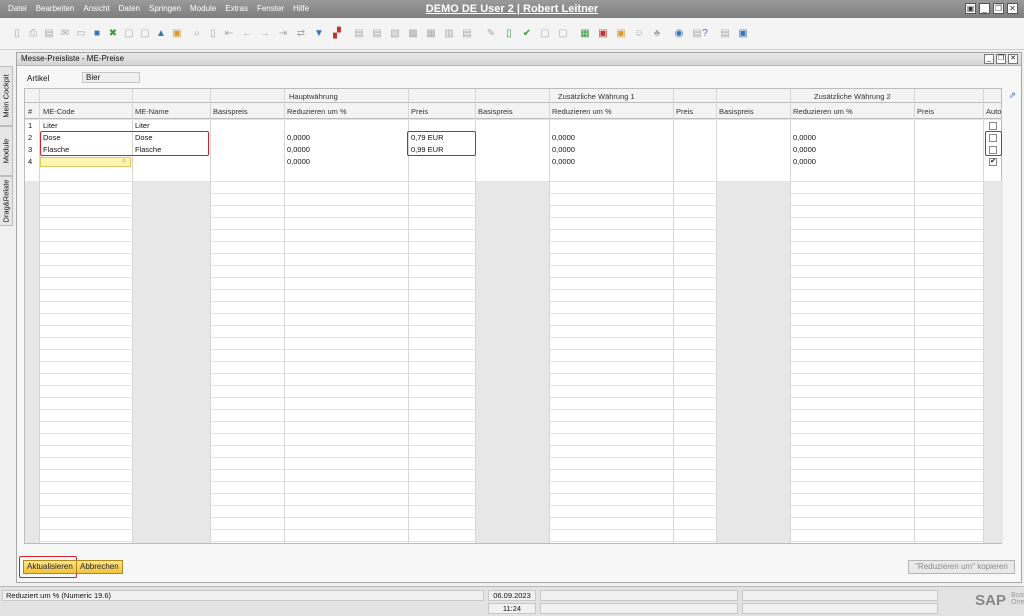 The image size is (1024, 616). I want to click on row-1-number: 1, so click(30, 125).